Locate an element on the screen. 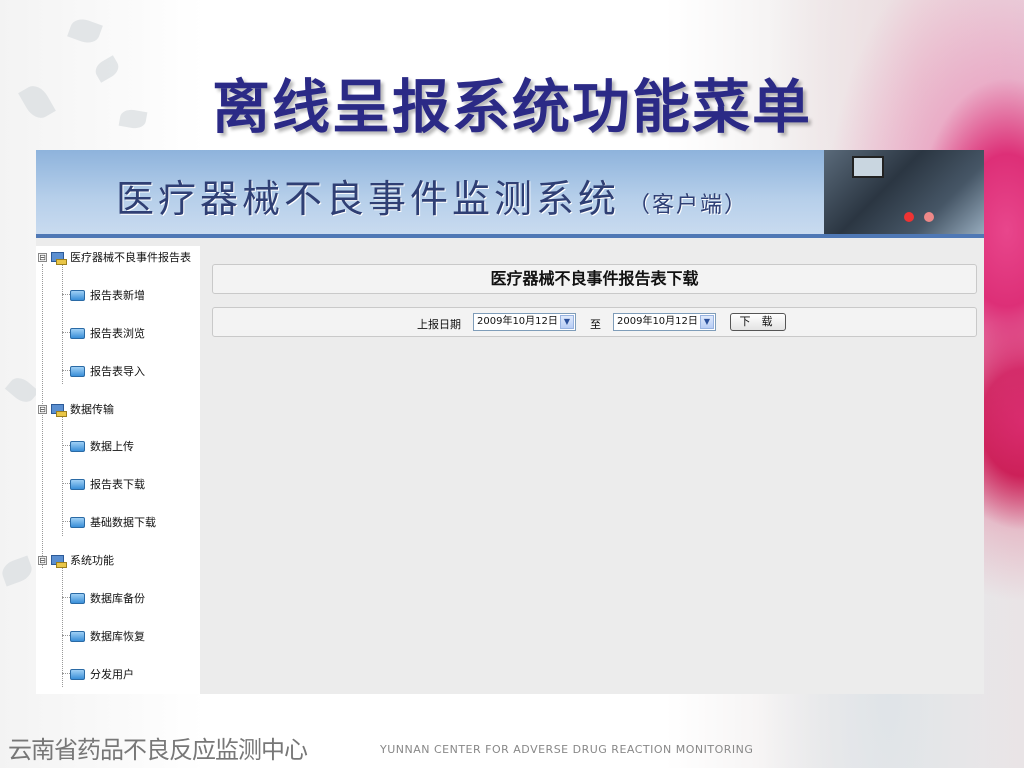 This screenshot has height=768, width=1024. tree-item-db-restore: 数据库恢复 is located at coordinates (107, 636).